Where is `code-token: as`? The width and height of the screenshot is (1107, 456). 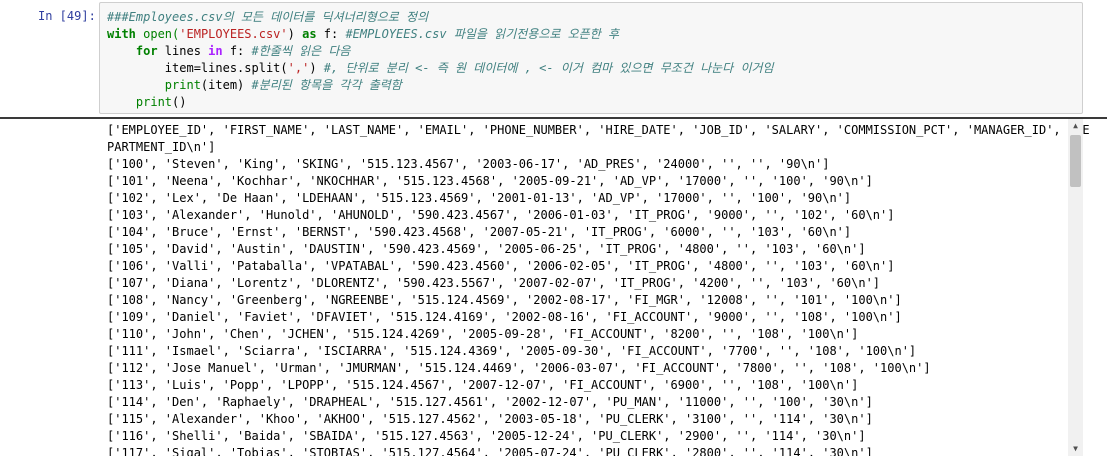
code-token: as is located at coordinates (309, 34).